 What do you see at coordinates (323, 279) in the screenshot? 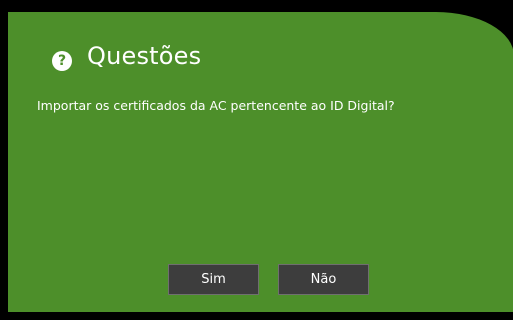
I see `no-button: Não` at bounding box center [323, 279].